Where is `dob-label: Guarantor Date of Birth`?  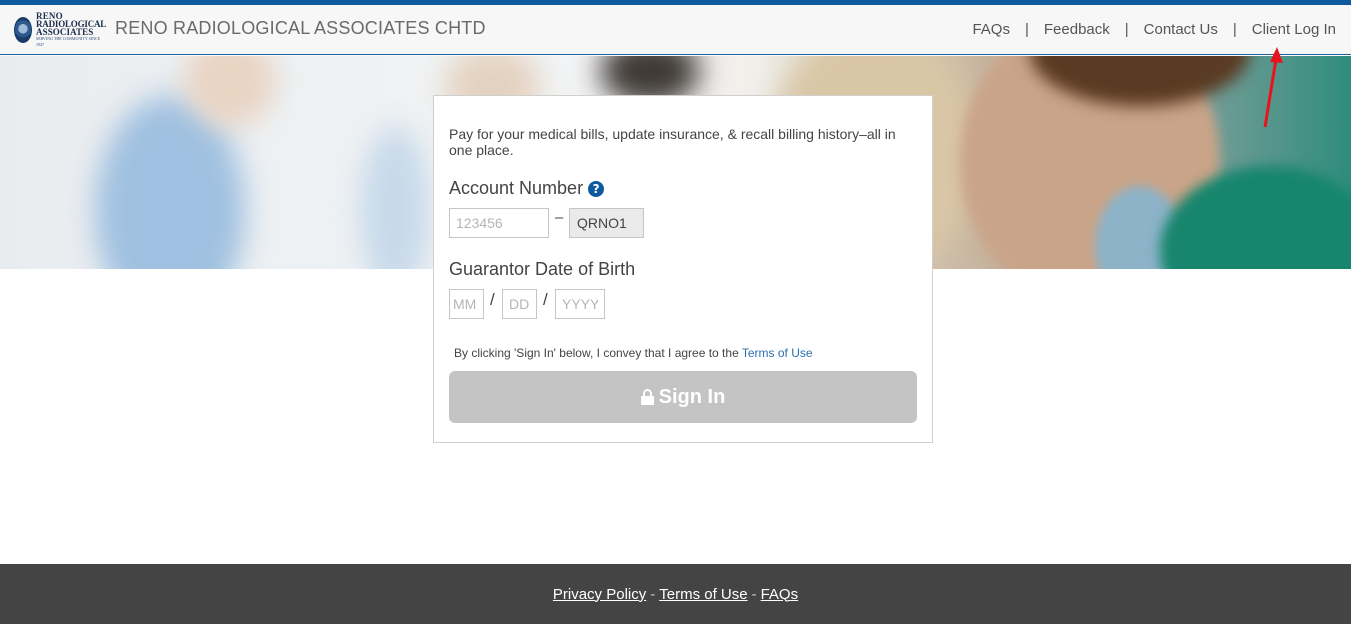 dob-label: Guarantor Date of Birth is located at coordinates (542, 269).